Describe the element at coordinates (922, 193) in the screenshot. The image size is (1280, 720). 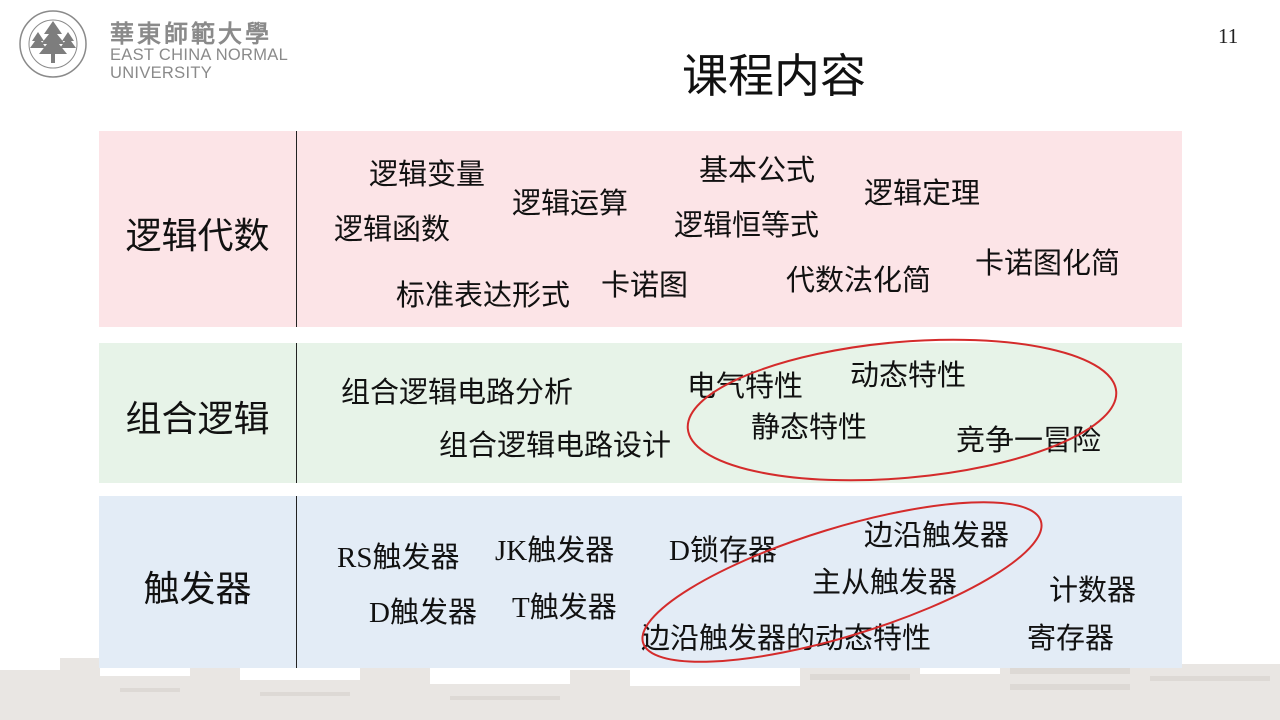
I see `term-item: 逻辑定理` at that location.